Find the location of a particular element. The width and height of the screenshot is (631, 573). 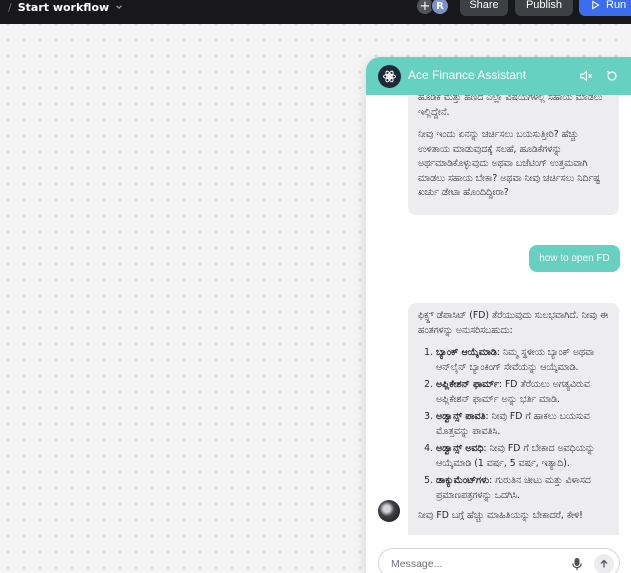

reset-icon is located at coordinates (612, 76).